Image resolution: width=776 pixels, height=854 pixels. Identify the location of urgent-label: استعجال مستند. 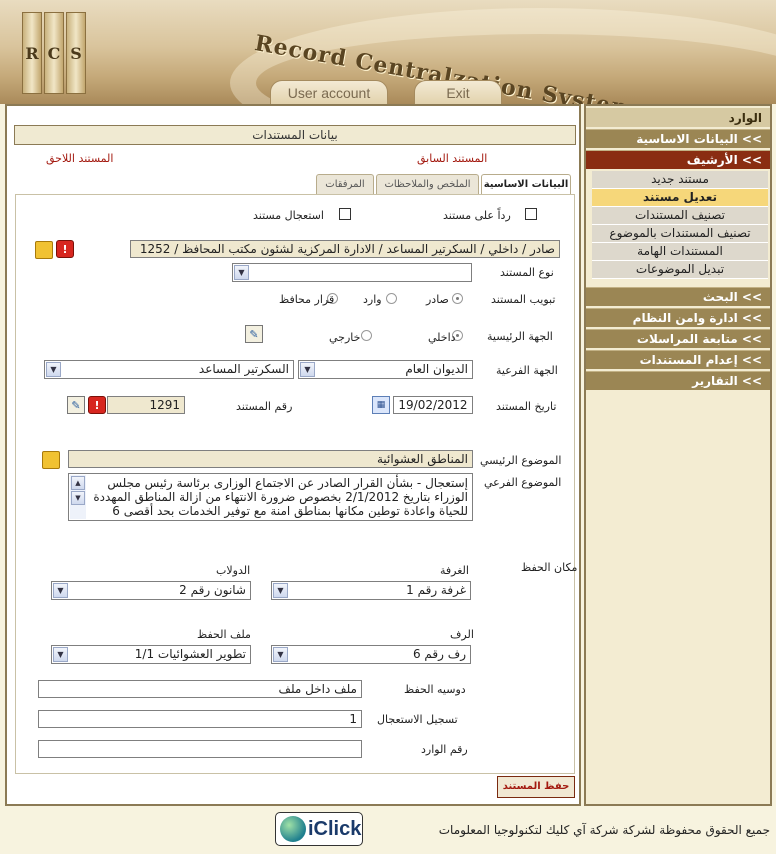
(288, 215).